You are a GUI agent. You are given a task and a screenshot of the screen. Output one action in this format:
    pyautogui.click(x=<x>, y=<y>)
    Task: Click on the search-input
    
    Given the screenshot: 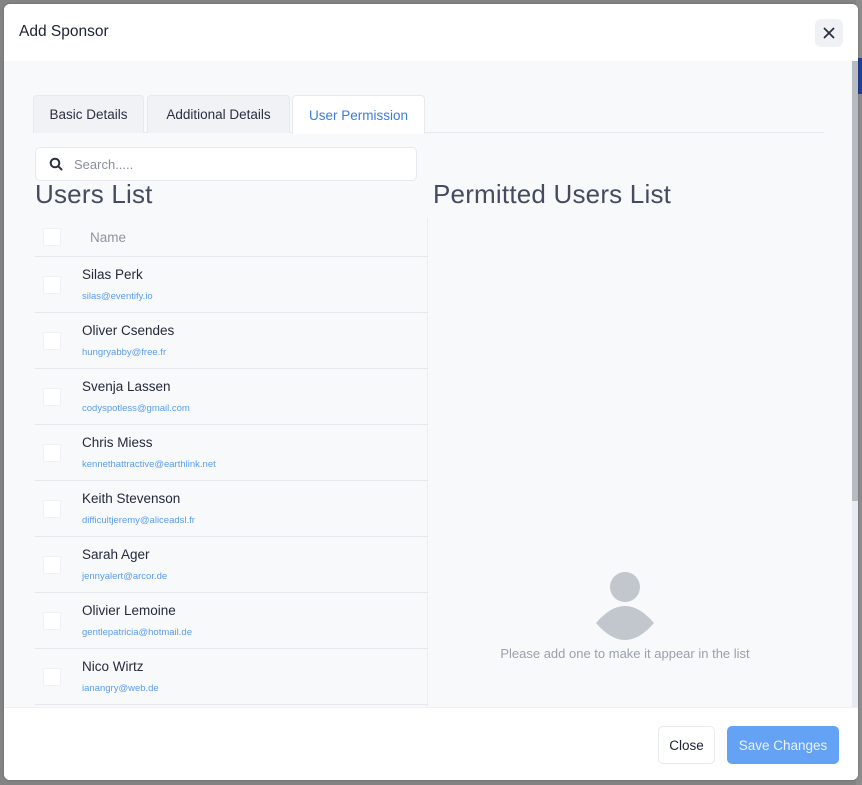 What is the action you would take?
    pyautogui.click(x=239, y=164)
    